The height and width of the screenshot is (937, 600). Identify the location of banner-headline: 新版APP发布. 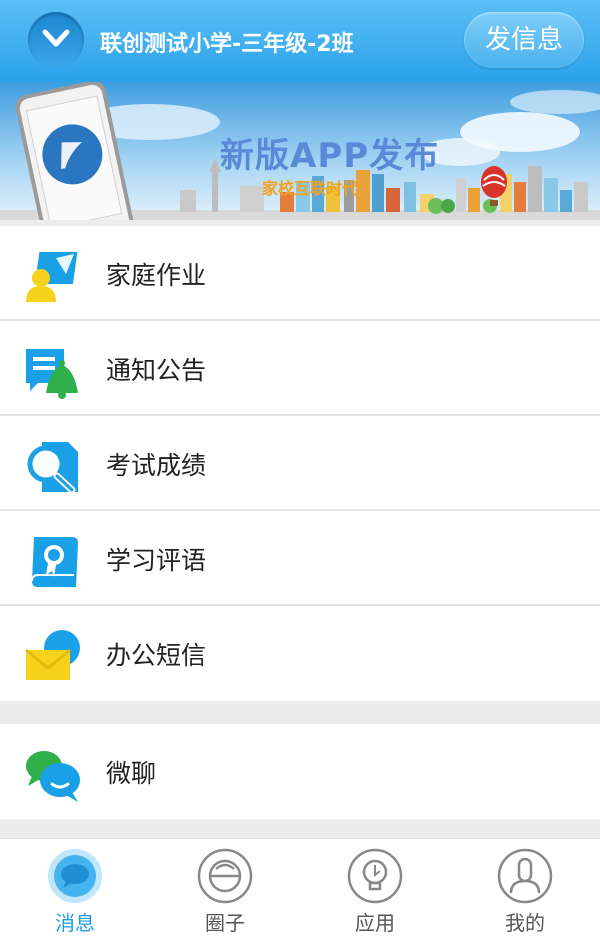
(330, 156).